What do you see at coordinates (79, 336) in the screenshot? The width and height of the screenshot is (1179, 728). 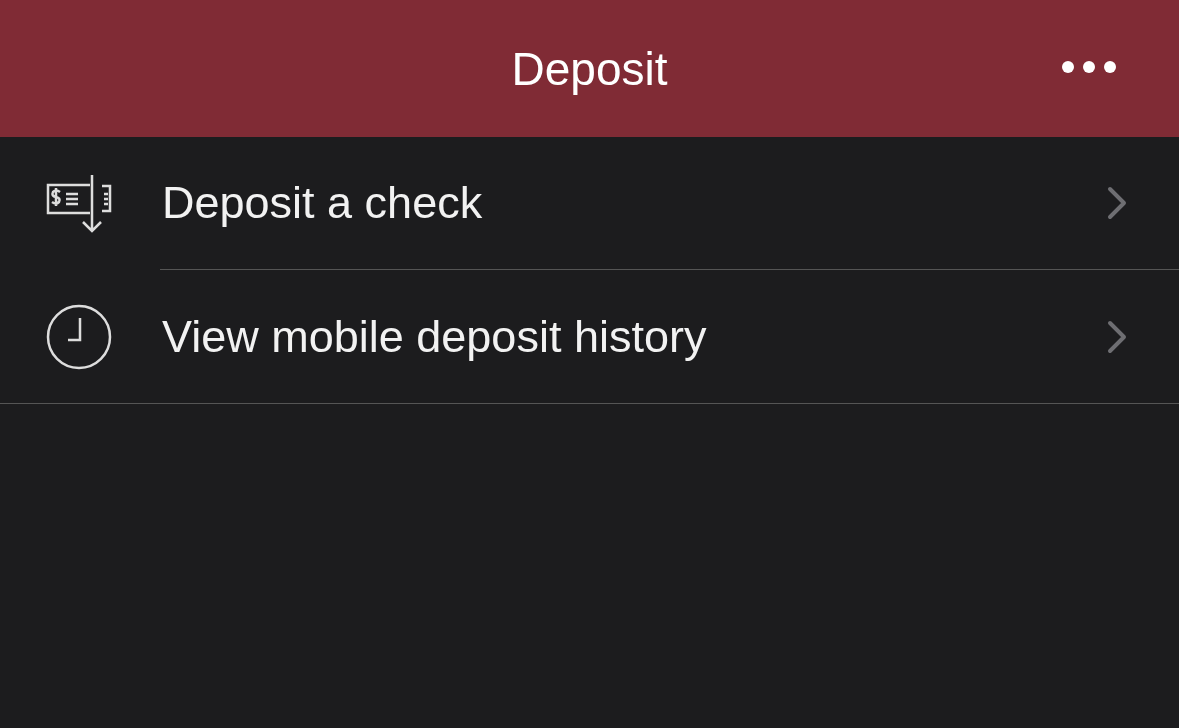 I see `clock-icon` at bounding box center [79, 336].